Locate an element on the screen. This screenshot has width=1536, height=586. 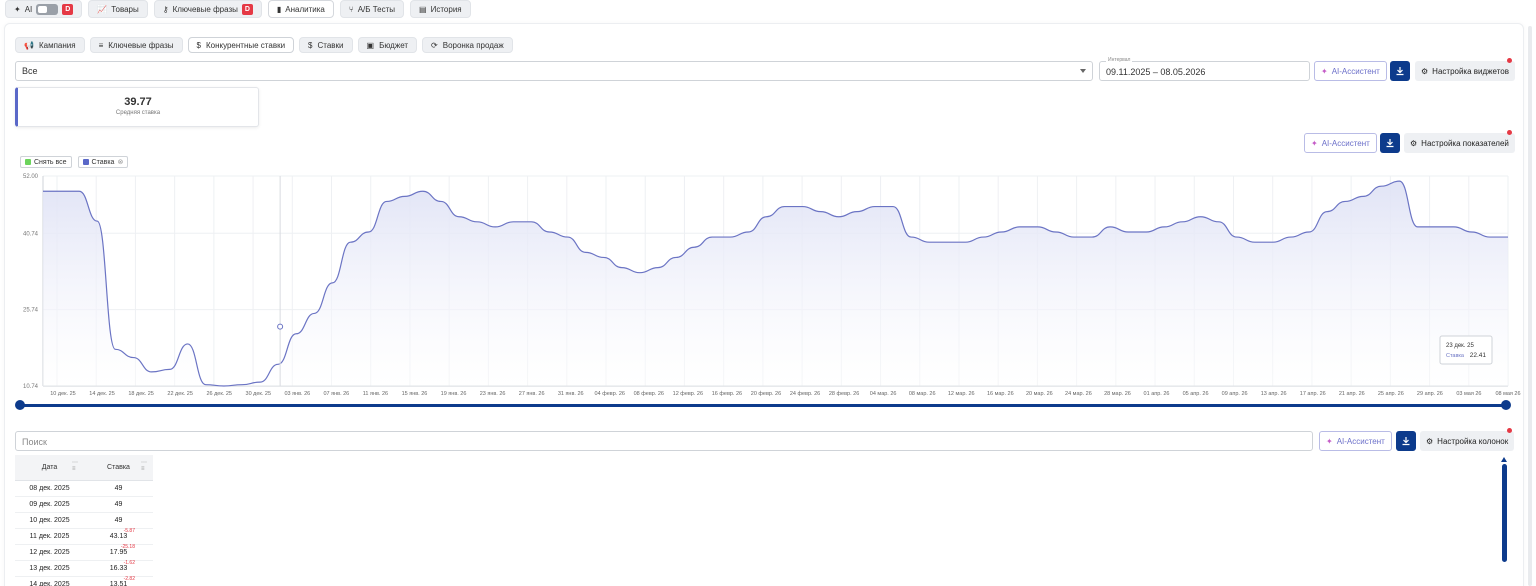
chart-legend: Снять все Ставка ⊗ is located at coordinates (74, 162).